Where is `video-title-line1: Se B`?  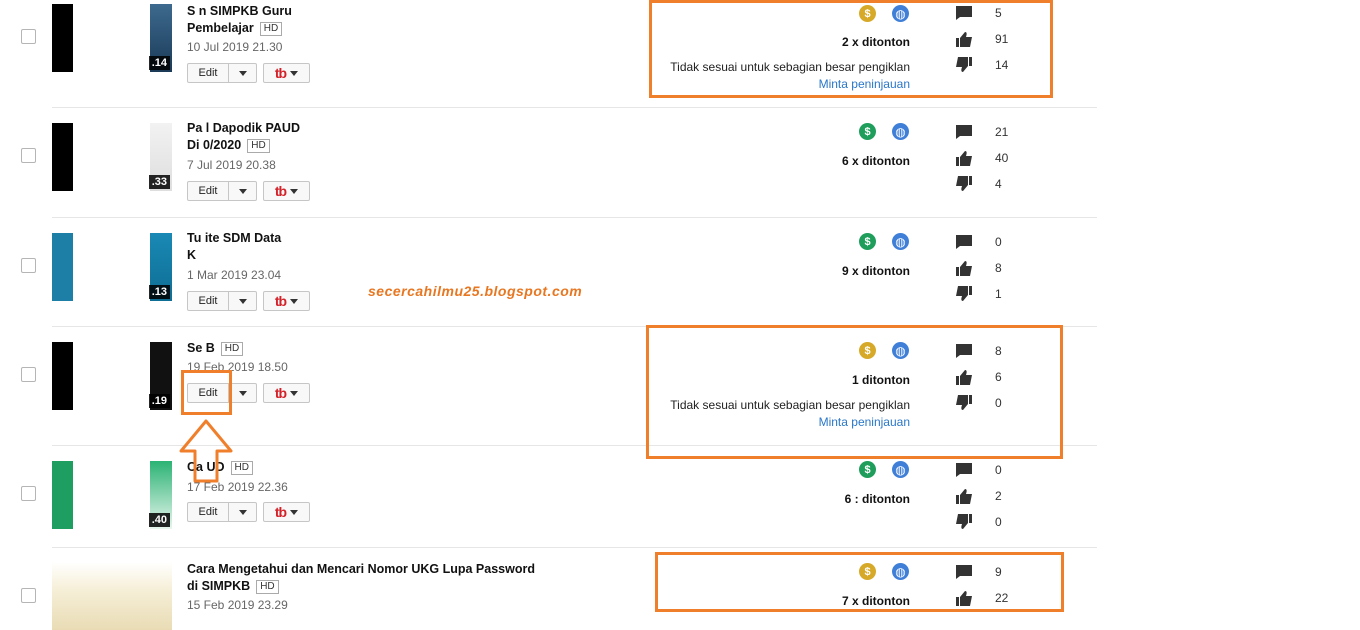
video-title-line1: Se B is located at coordinates (201, 348).